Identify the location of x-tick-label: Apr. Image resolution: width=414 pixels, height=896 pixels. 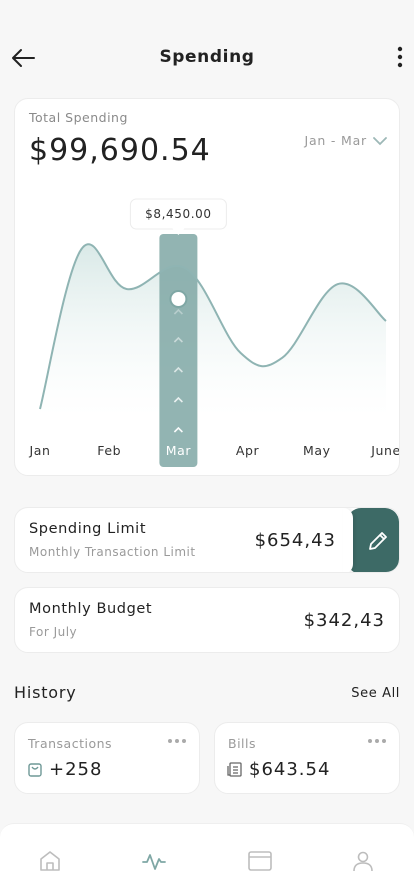
(248, 450).